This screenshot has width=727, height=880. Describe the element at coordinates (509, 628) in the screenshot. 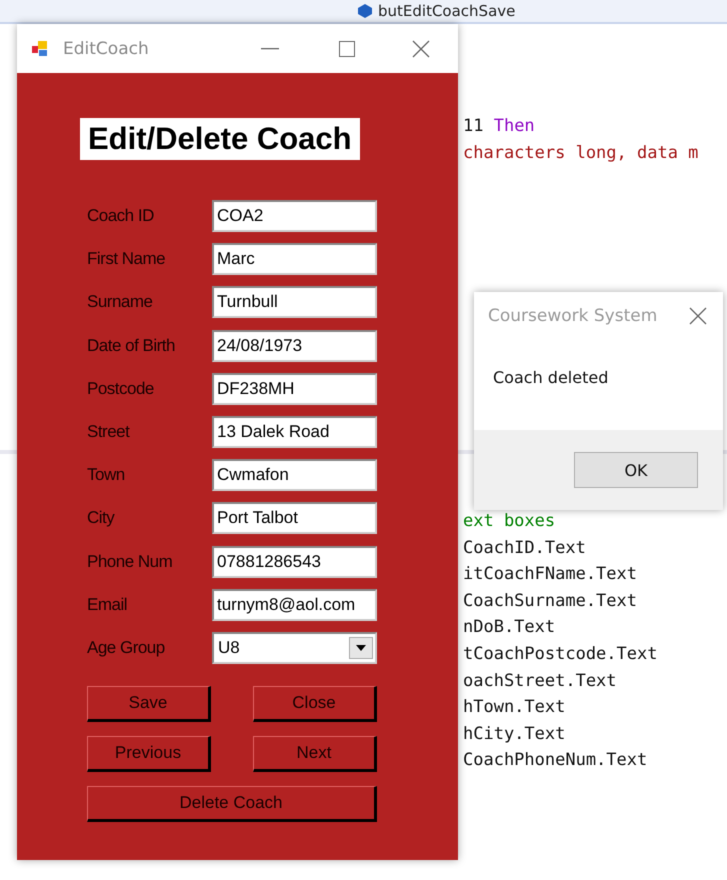

I see `code-line: nDoB.Text` at that location.